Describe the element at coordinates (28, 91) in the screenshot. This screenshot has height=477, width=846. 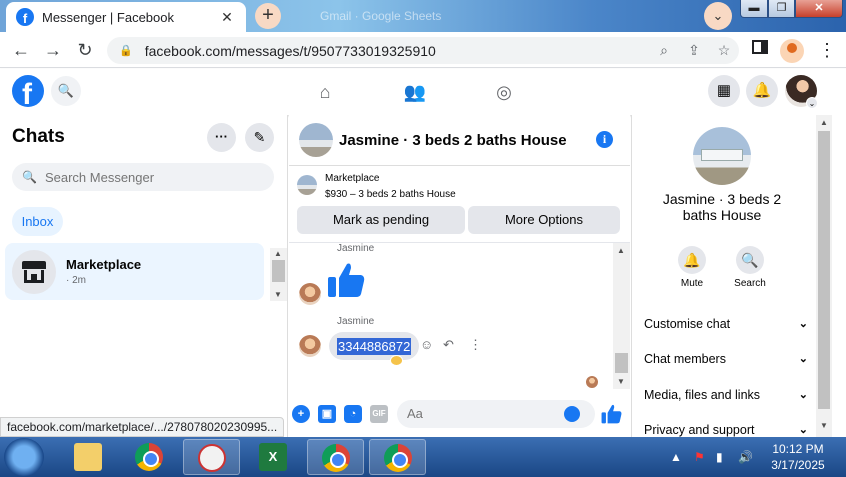
I see `facebook-logo-icon: f` at that location.